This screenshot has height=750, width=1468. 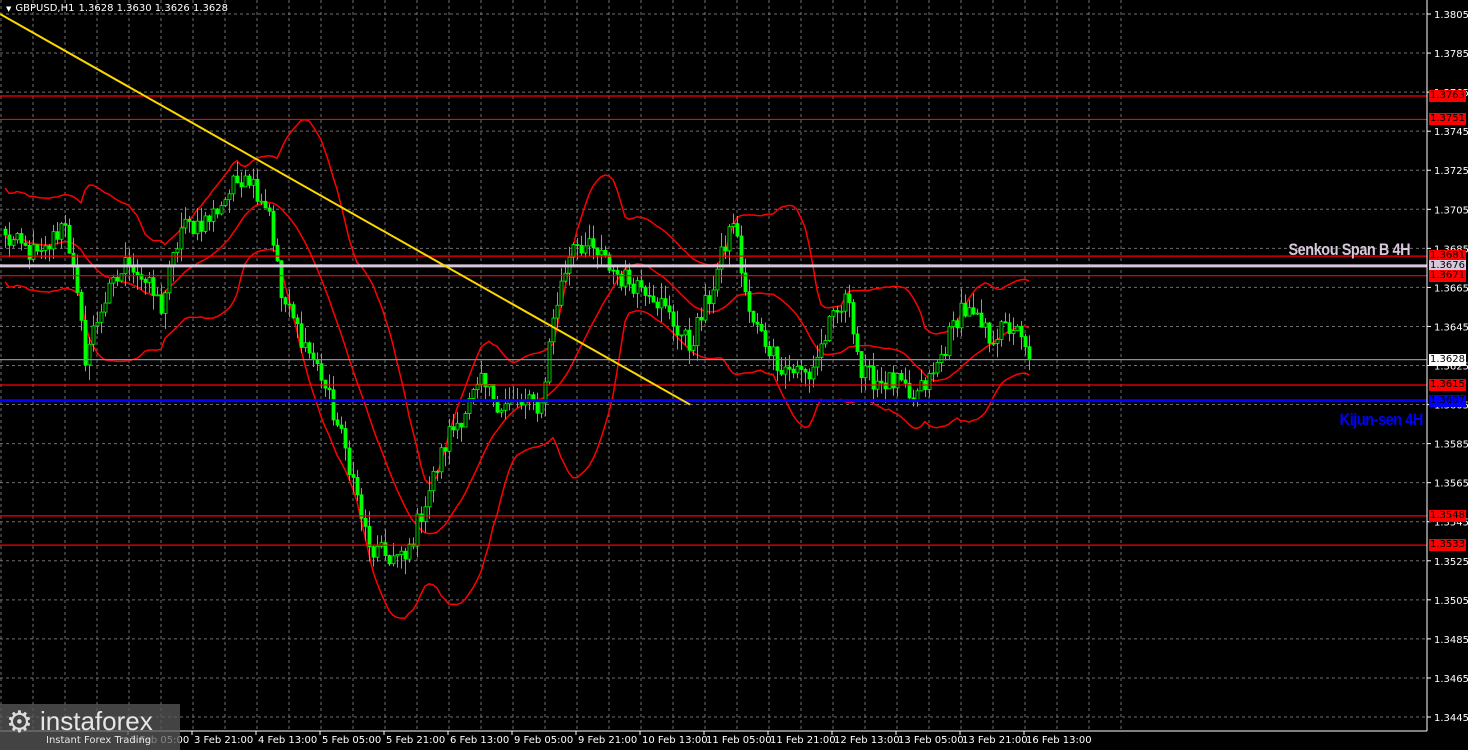 I want to click on instaforex-logo: ⚙ instaforex Instant Forex Trading, so click(x=90, y=727).